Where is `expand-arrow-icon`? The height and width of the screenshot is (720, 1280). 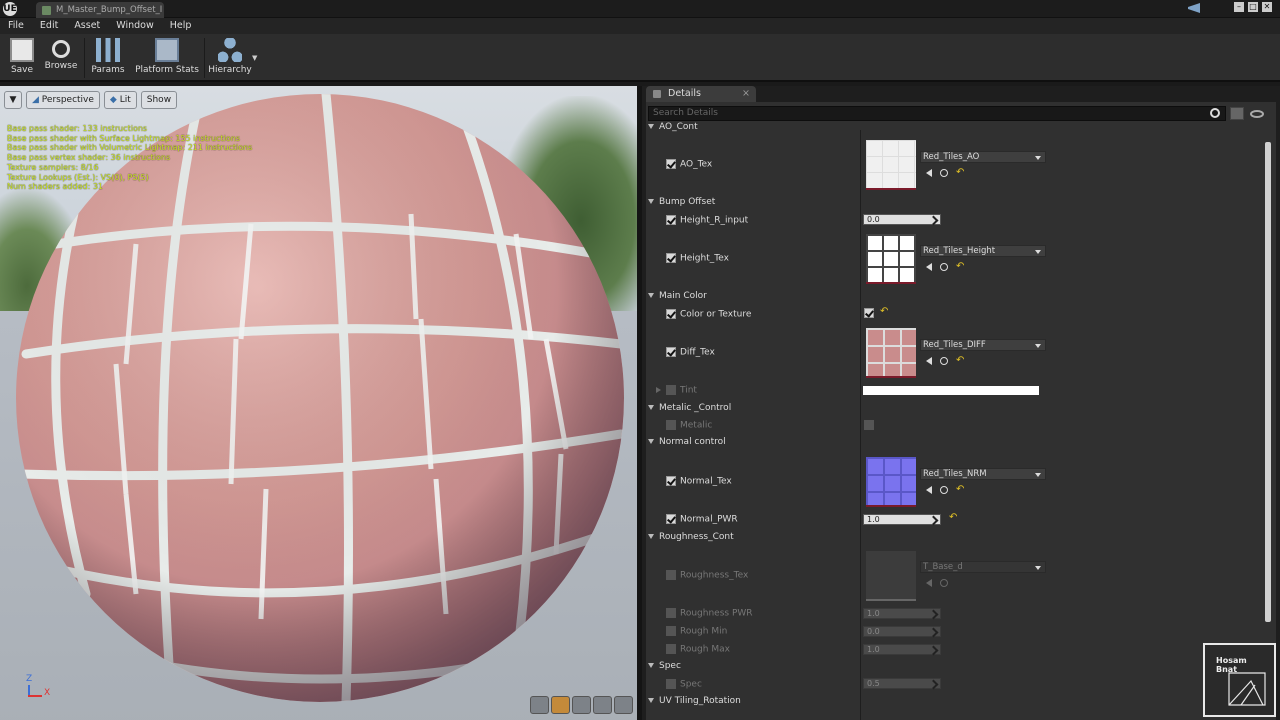
expand-arrow-icon is located at coordinates (658, 390).